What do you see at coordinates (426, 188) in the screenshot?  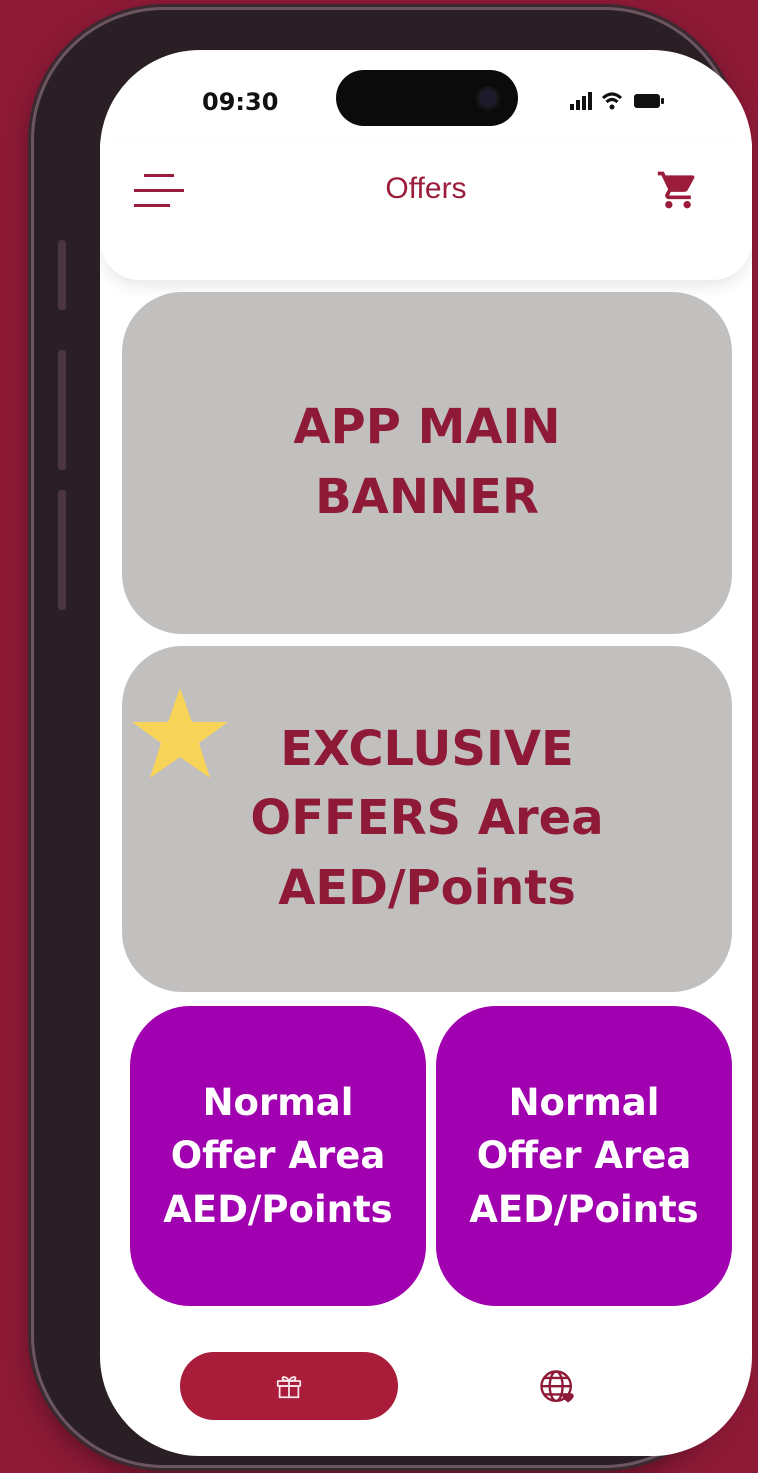 I see `page-title: Offers` at bounding box center [426, 188].